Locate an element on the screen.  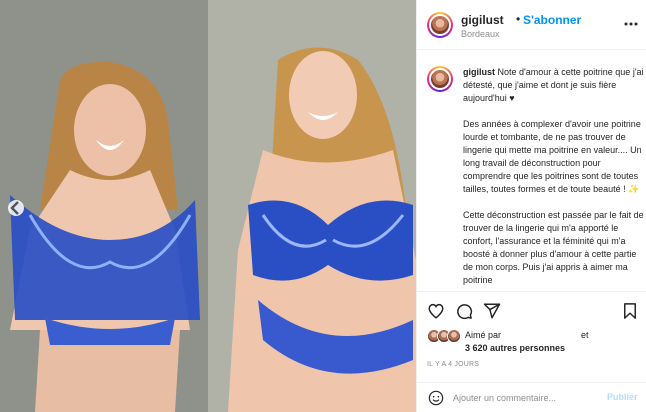
heart-icon is located at coordinates (436, 311).